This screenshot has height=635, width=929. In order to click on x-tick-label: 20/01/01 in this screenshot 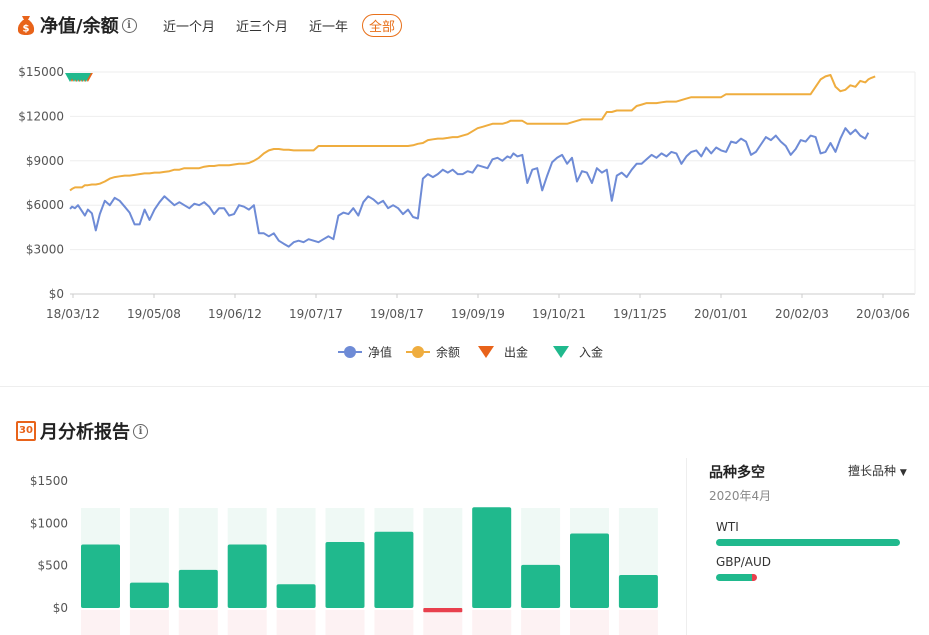, I will do `click(721, 314)`.